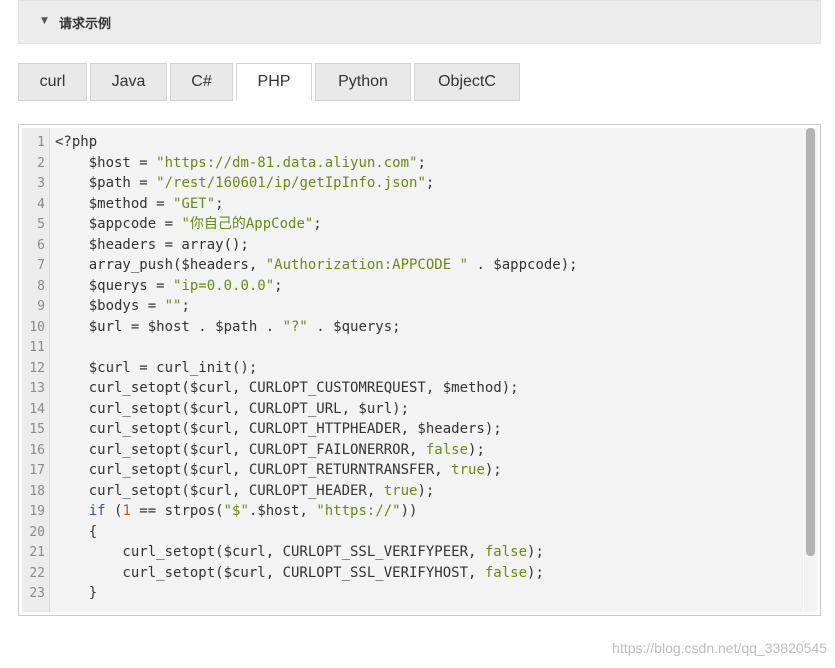 This screenshot has width=835, height=668. What do you see at coordinates (106, 162) in the screenshot?
I see `code-token: $host =` at bounding box center [106, 162].